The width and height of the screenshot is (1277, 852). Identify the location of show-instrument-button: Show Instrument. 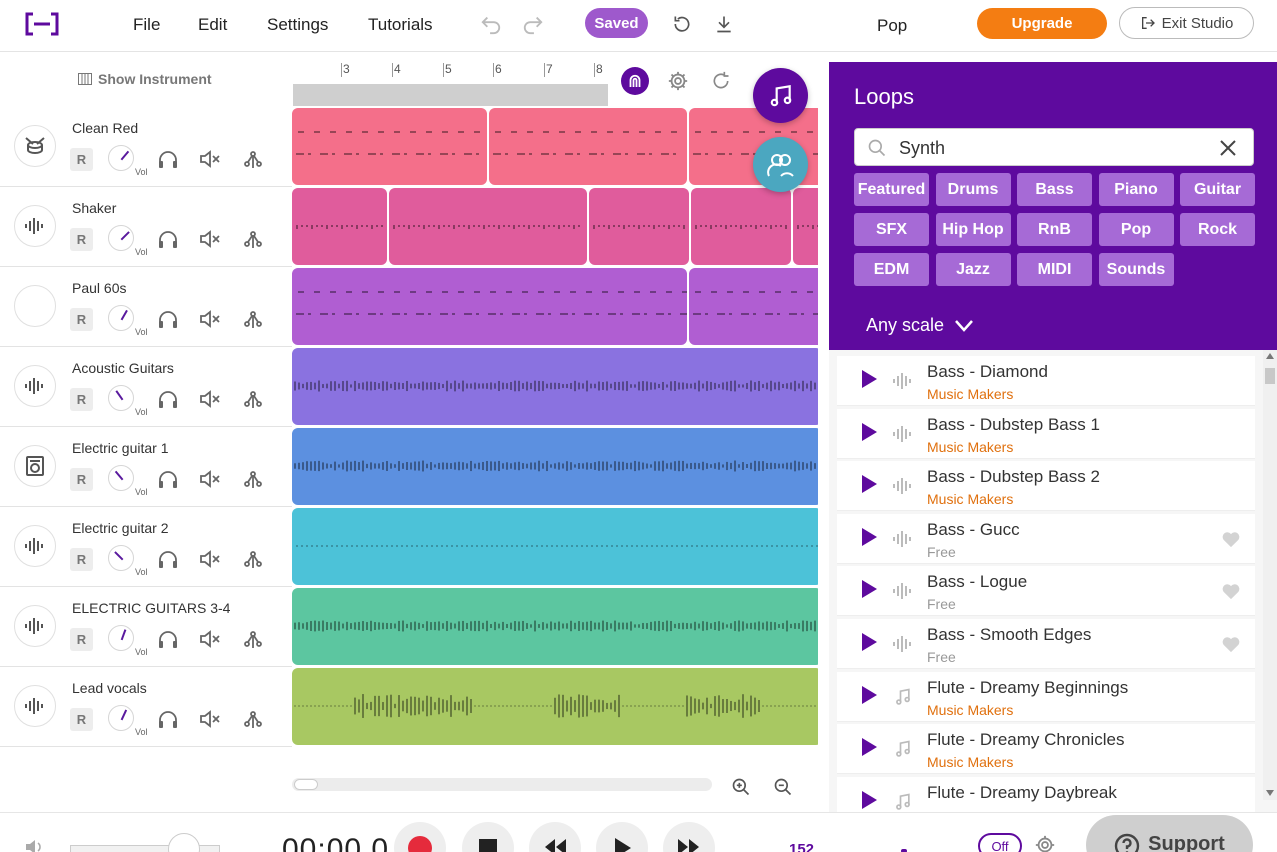
(145, 79).